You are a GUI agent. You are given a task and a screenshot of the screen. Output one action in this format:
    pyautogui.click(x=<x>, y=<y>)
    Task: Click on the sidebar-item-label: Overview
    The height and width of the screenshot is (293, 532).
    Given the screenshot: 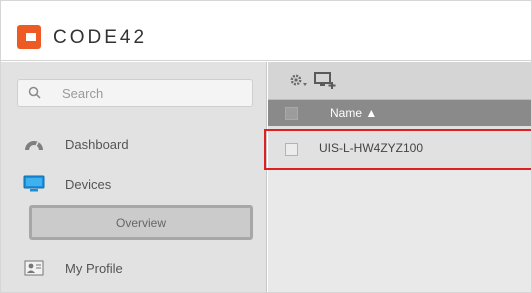 What is the action you would take?
    pyautogui.click(x=140, y=222)
    